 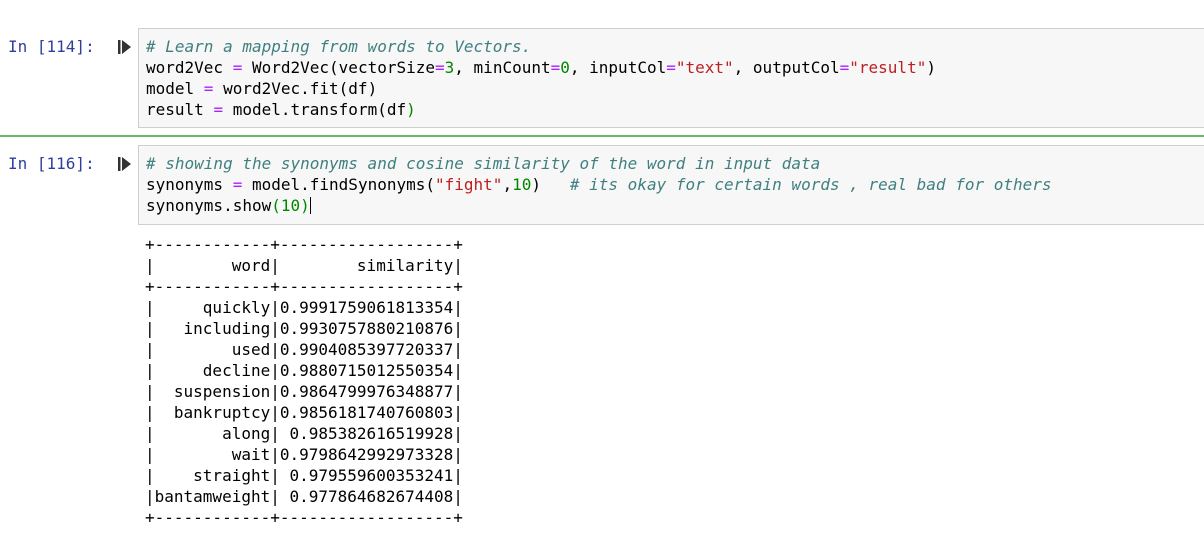 What do you see at coordinates (338, 67) in the screenshot?
I see `code-token: Word2Vec(vectorSize` at bounding box center [338, 67].